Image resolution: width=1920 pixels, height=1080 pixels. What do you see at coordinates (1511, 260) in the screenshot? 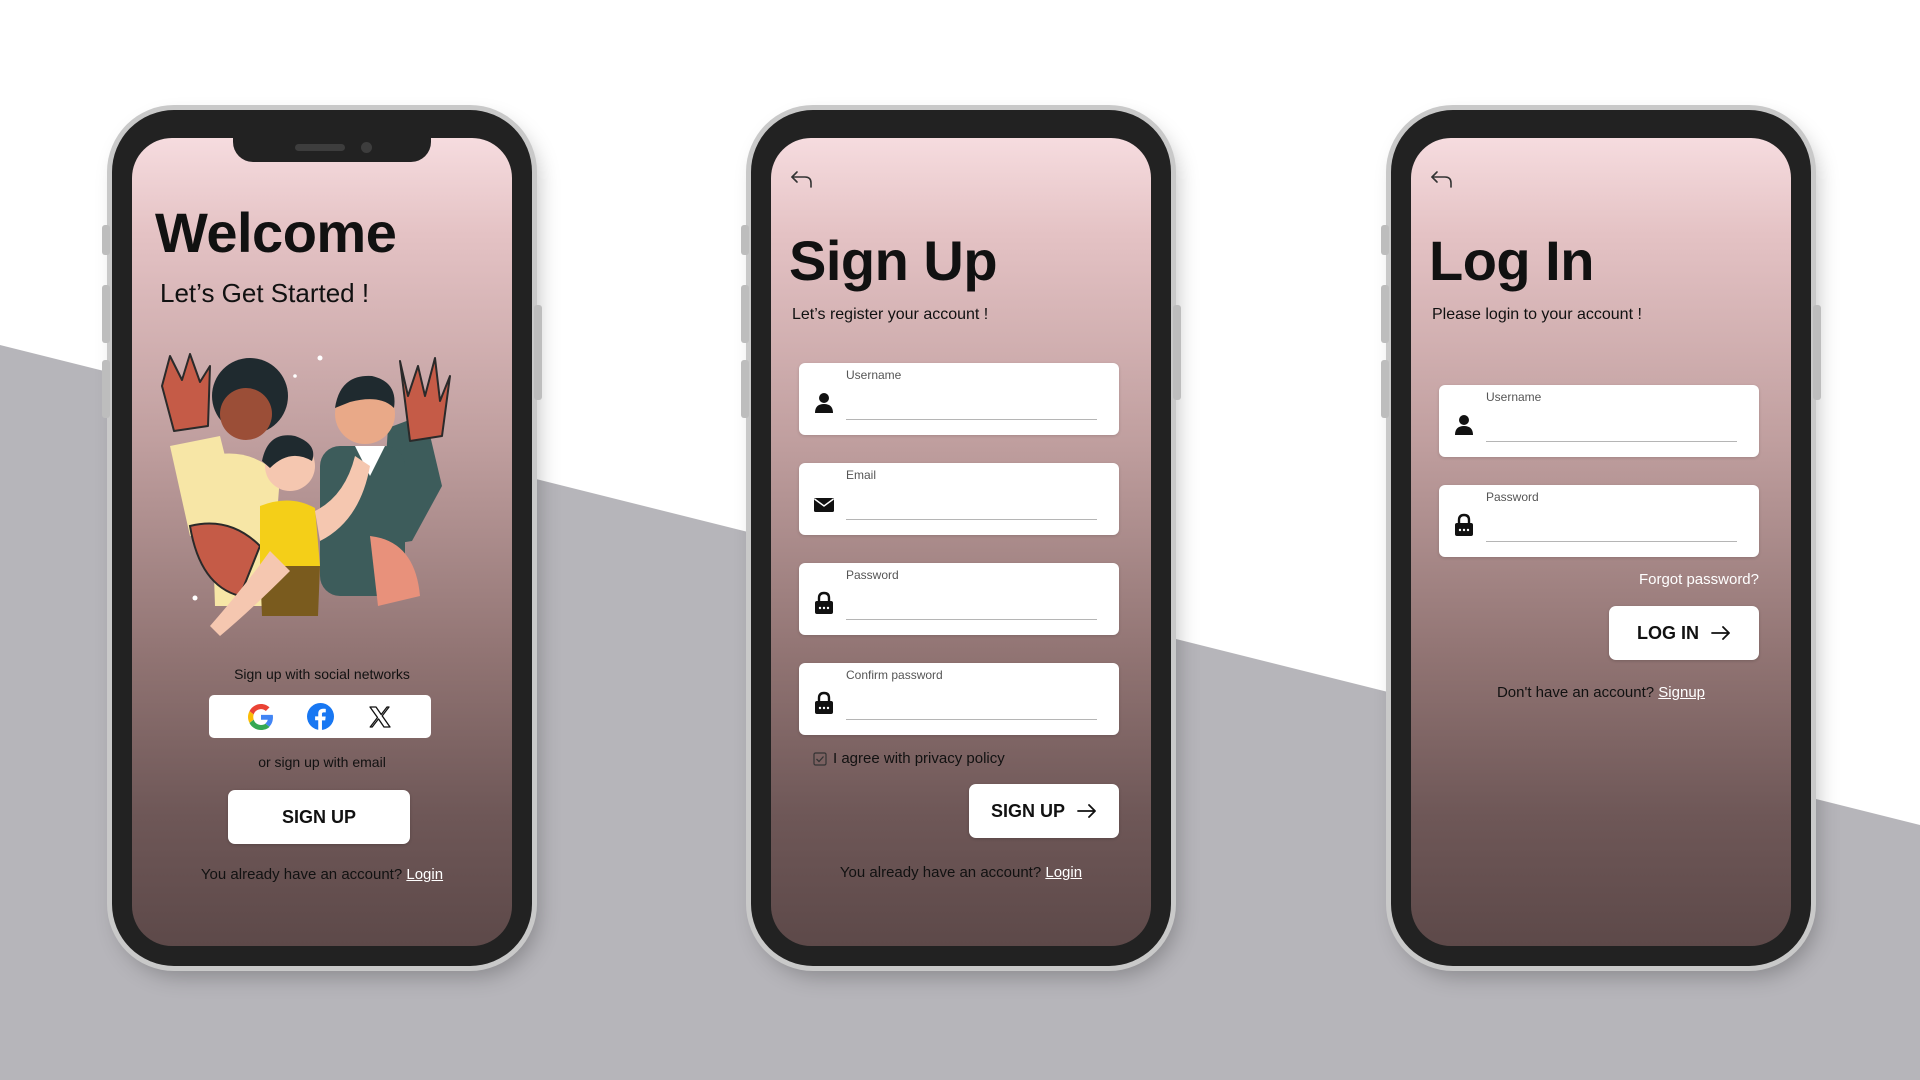
I see `login-title: Log In` at bounding box center [1511, 260].